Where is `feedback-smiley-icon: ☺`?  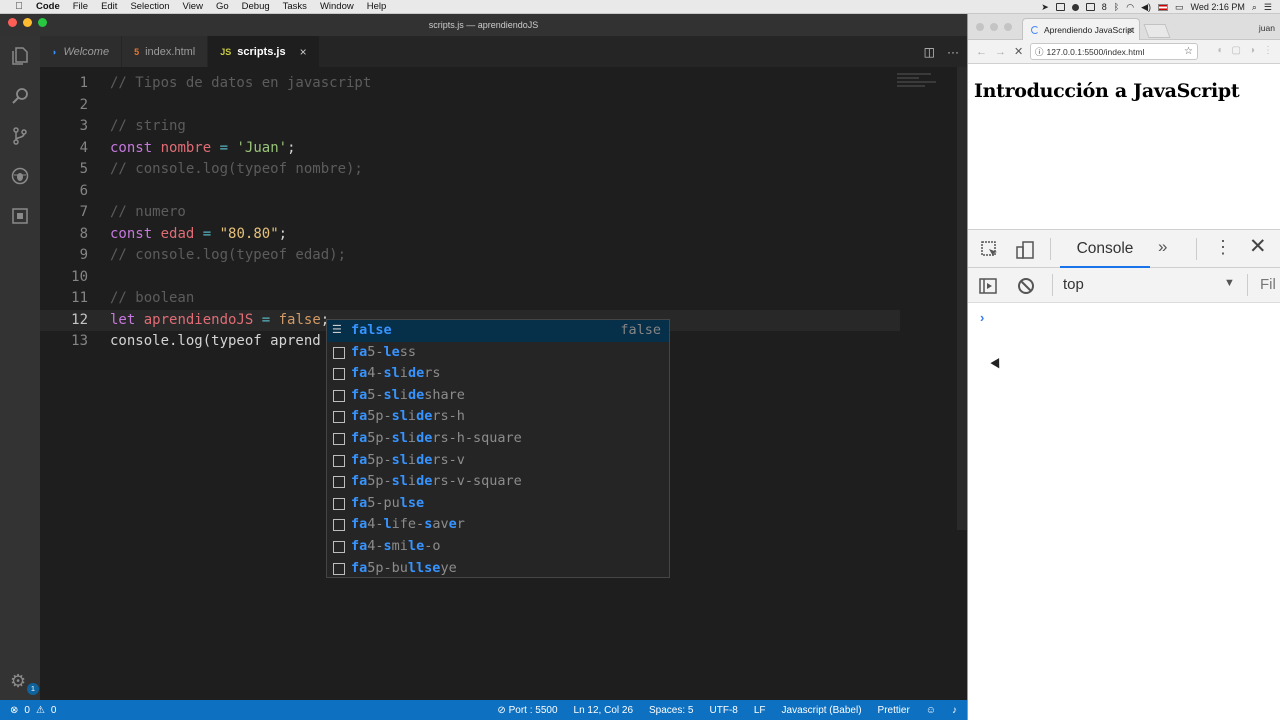 feedback-smiley-icon: ☺ is located at coordinates (931, 710).